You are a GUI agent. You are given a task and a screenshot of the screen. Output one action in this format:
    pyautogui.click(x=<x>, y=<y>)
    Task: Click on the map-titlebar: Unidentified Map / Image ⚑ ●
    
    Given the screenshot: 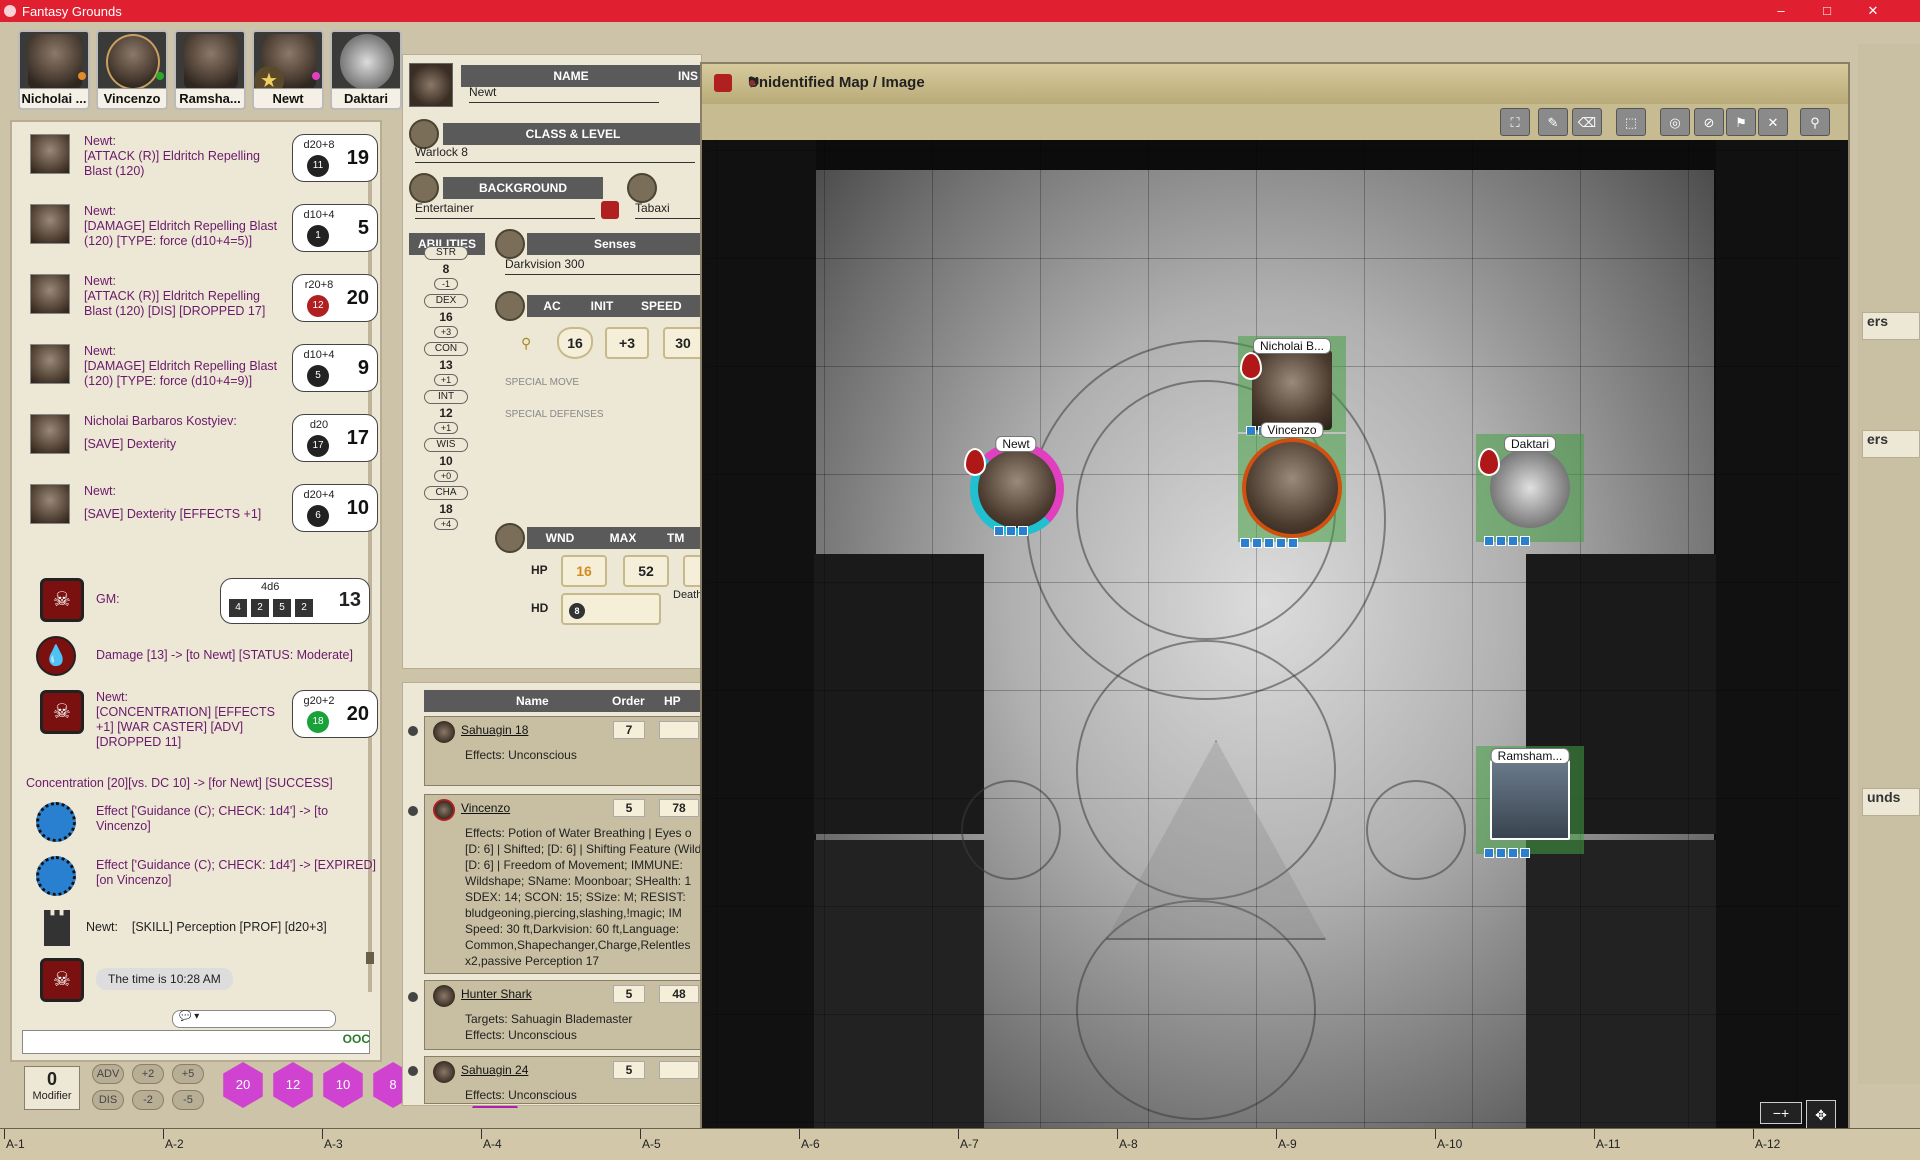 What is the action you would take?
    pyautogui.click(x=1275, y=84)
    